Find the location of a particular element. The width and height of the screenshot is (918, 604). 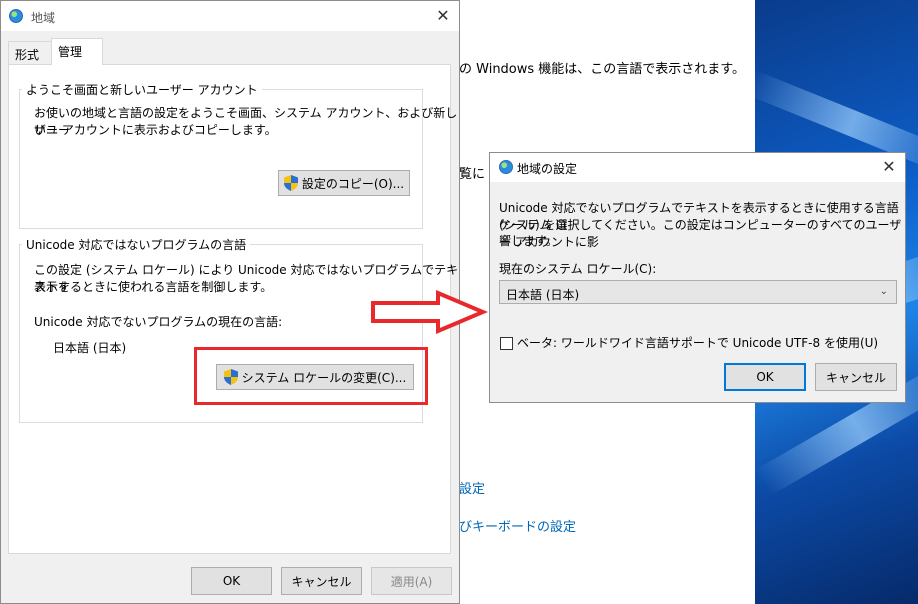

uac-shield-icon is located at coordinates (290, 183).